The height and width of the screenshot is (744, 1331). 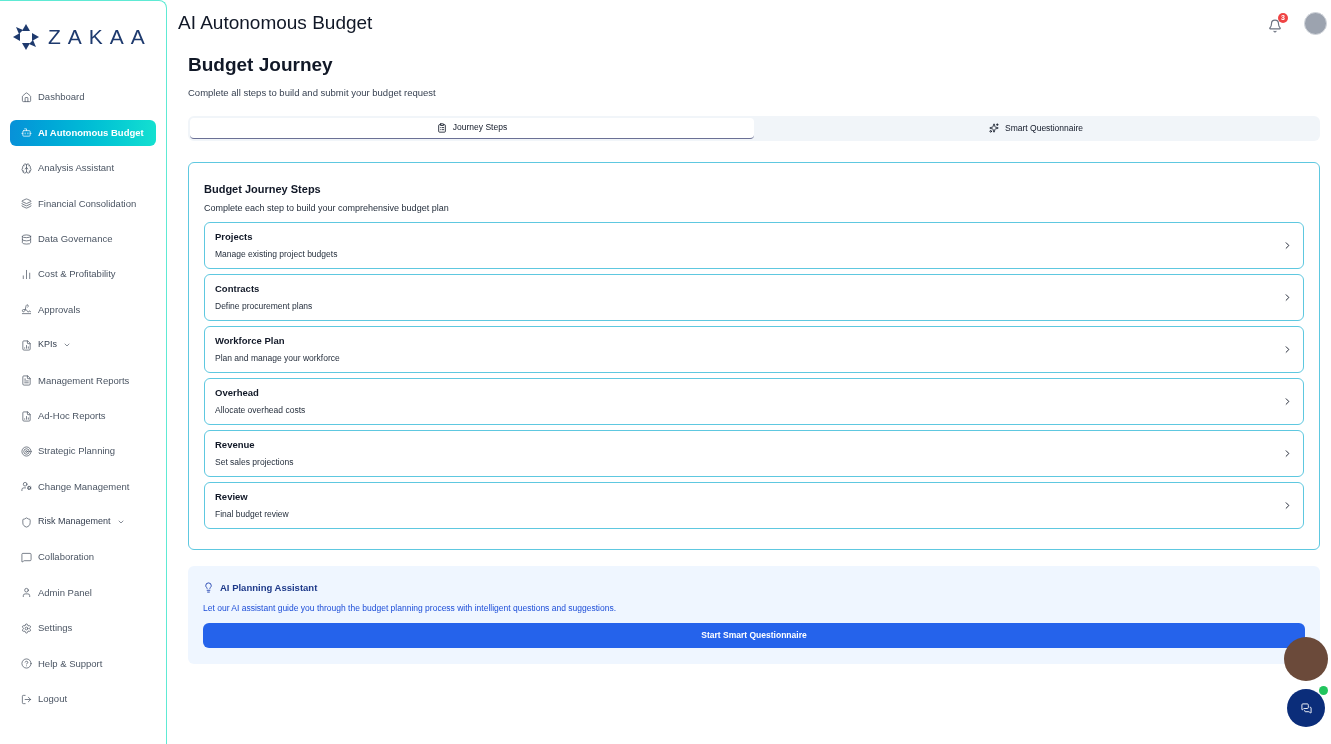 I want to click on help-icon, so click(x=26, y=664).